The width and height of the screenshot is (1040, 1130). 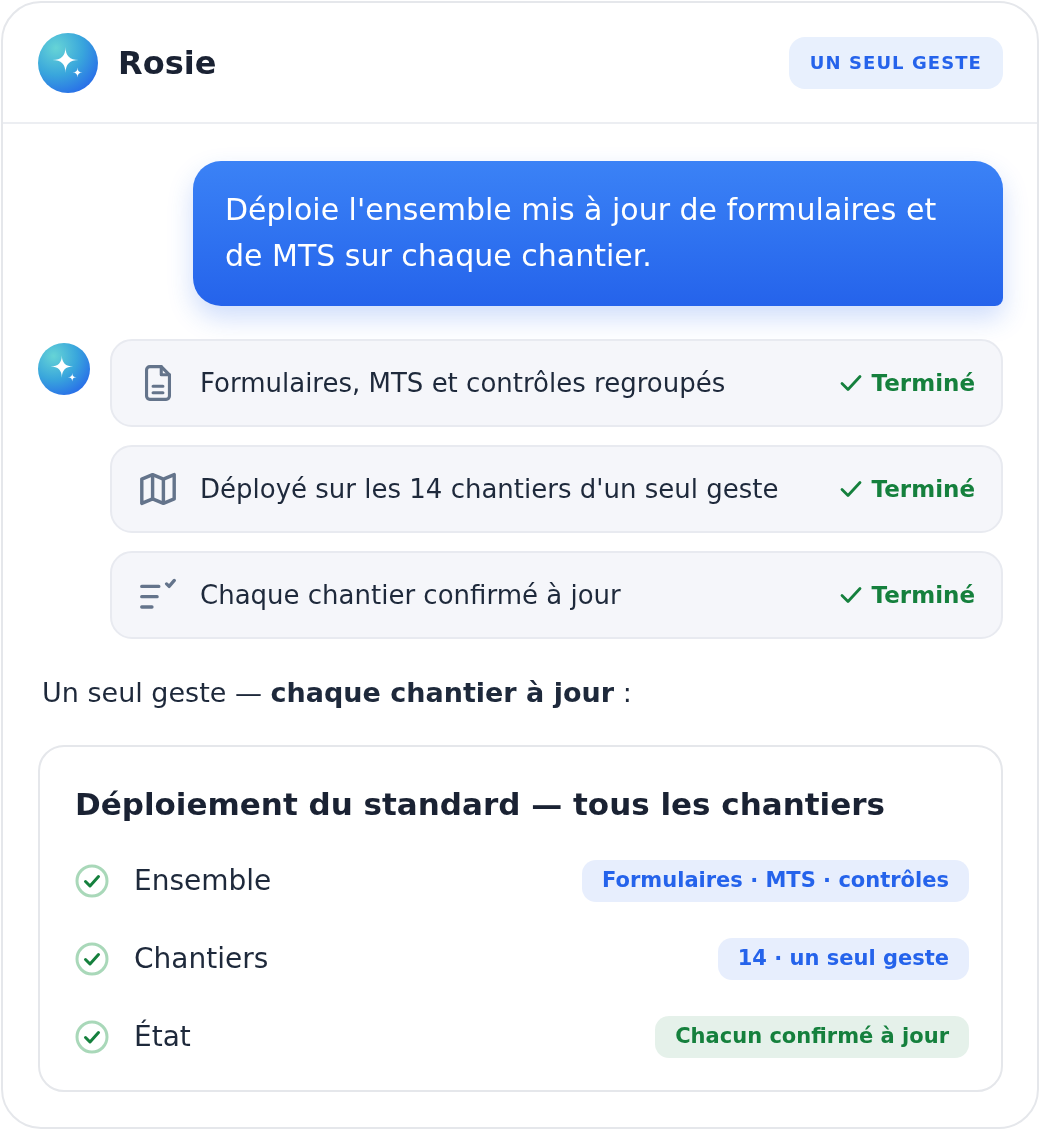 I want to click on step-text: Déployé sur les 14 chantiers d'un seul geste, so click(x=490, y=489).